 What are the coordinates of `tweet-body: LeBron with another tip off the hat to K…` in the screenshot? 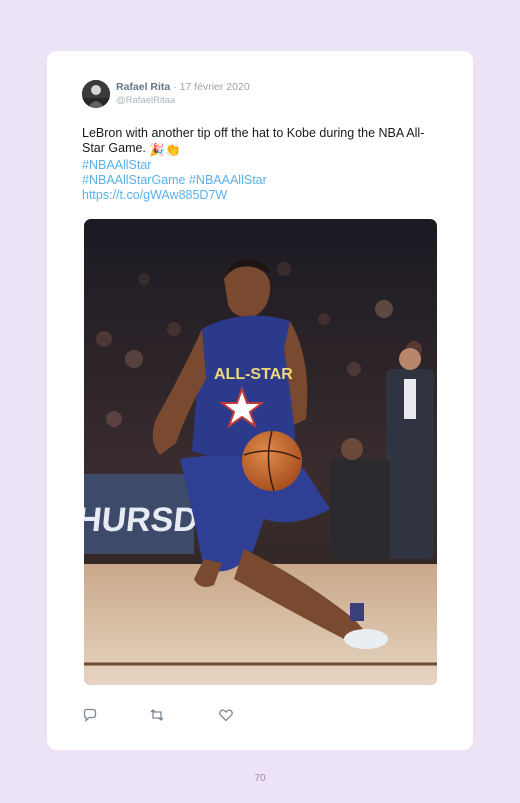 It's located at (253, 140).